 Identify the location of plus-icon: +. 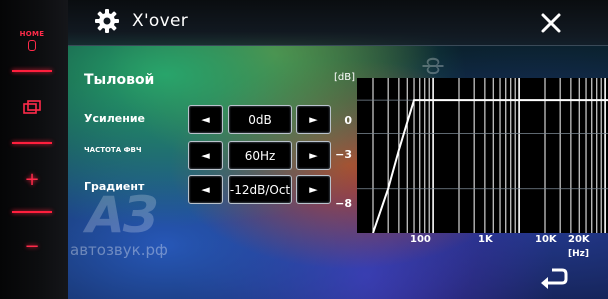
(32, 179).